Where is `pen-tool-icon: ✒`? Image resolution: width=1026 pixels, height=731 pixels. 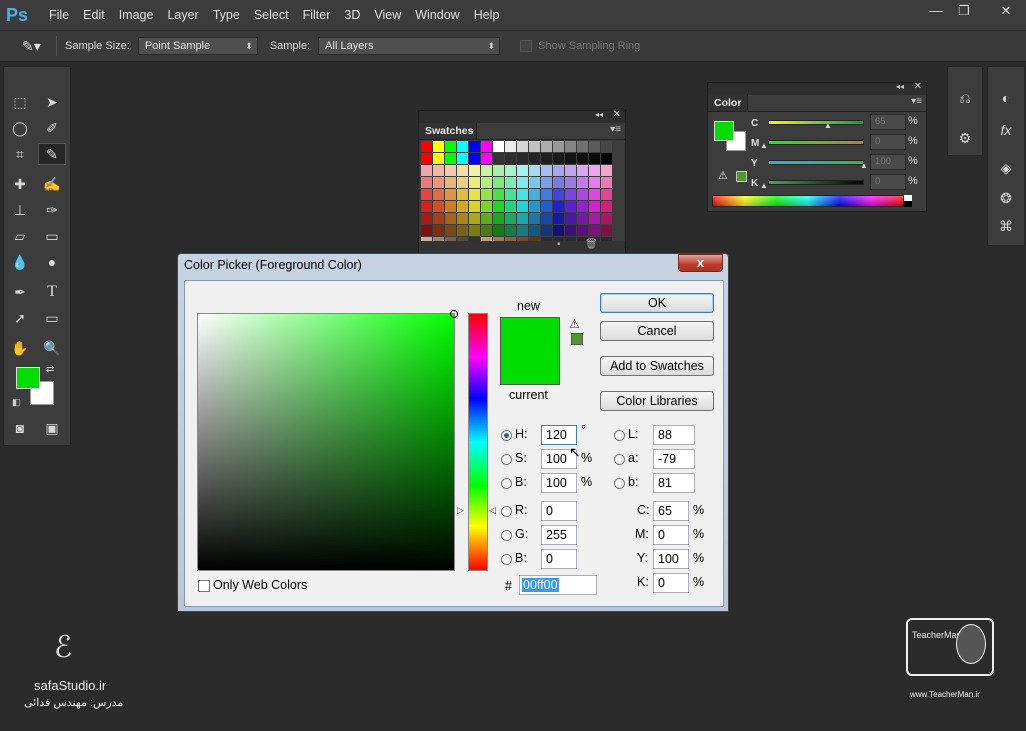
pen-tool-icon: ✒ is located at coordinates (20, 292).